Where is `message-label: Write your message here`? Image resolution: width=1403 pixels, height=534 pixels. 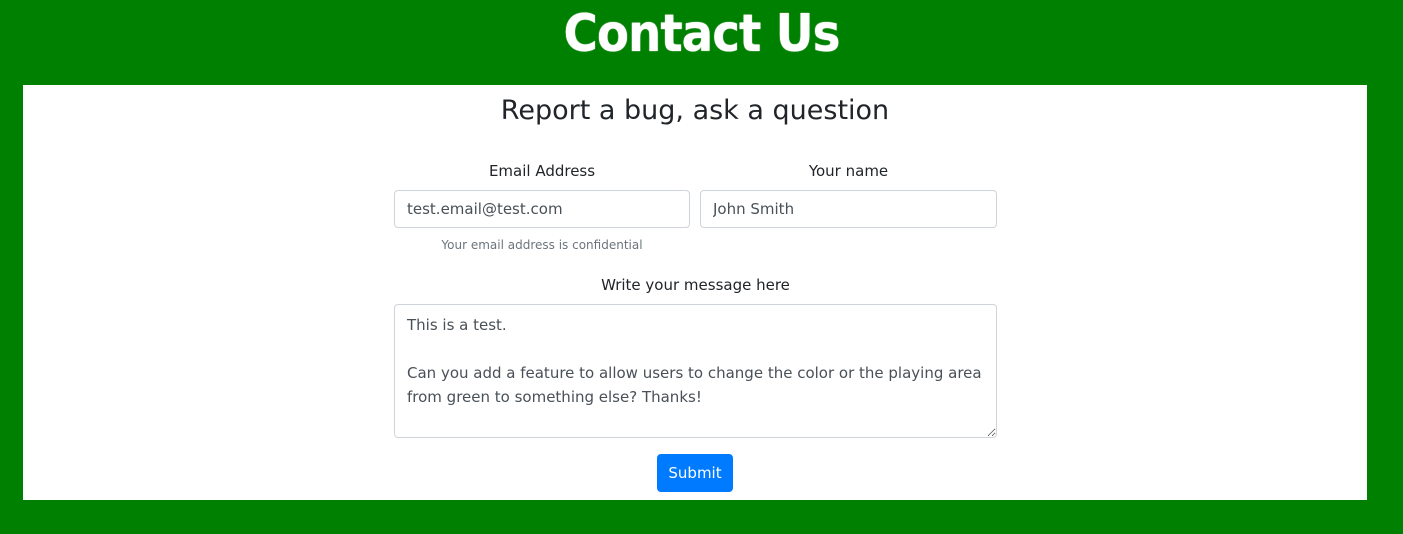 message-label: Write your message here is located at coordinates (695, 285).